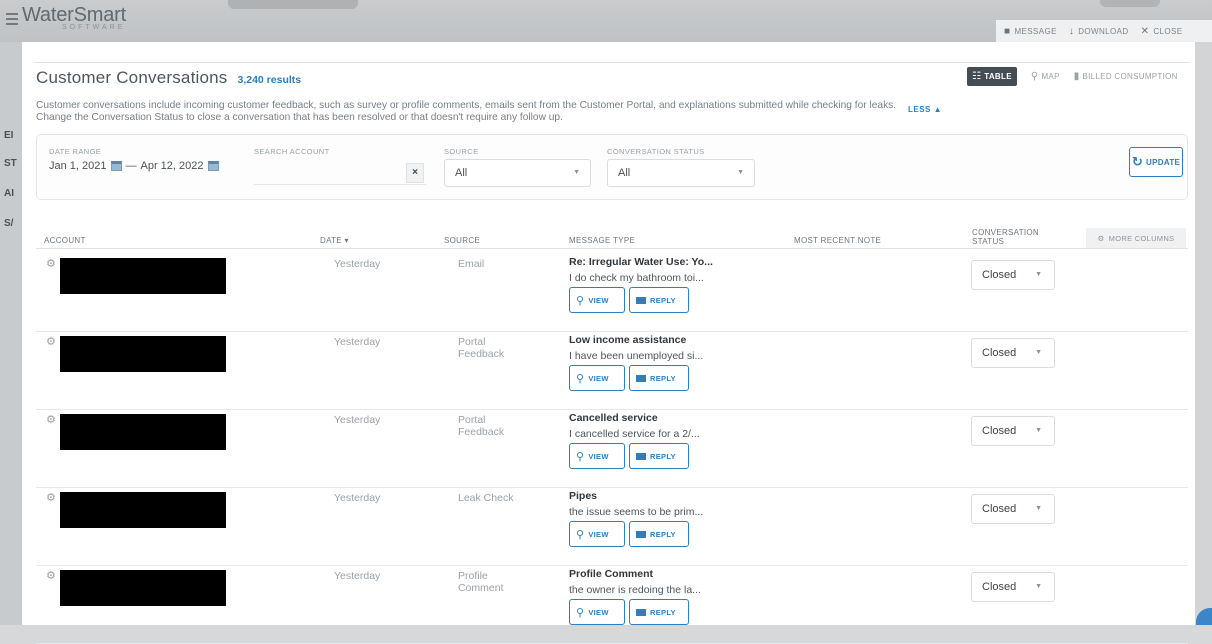 The image size is (1212, 644). Describe the element at coordinates (334, 240) in the screenshot. I see `column-header-date: DATE ▾` at that location.